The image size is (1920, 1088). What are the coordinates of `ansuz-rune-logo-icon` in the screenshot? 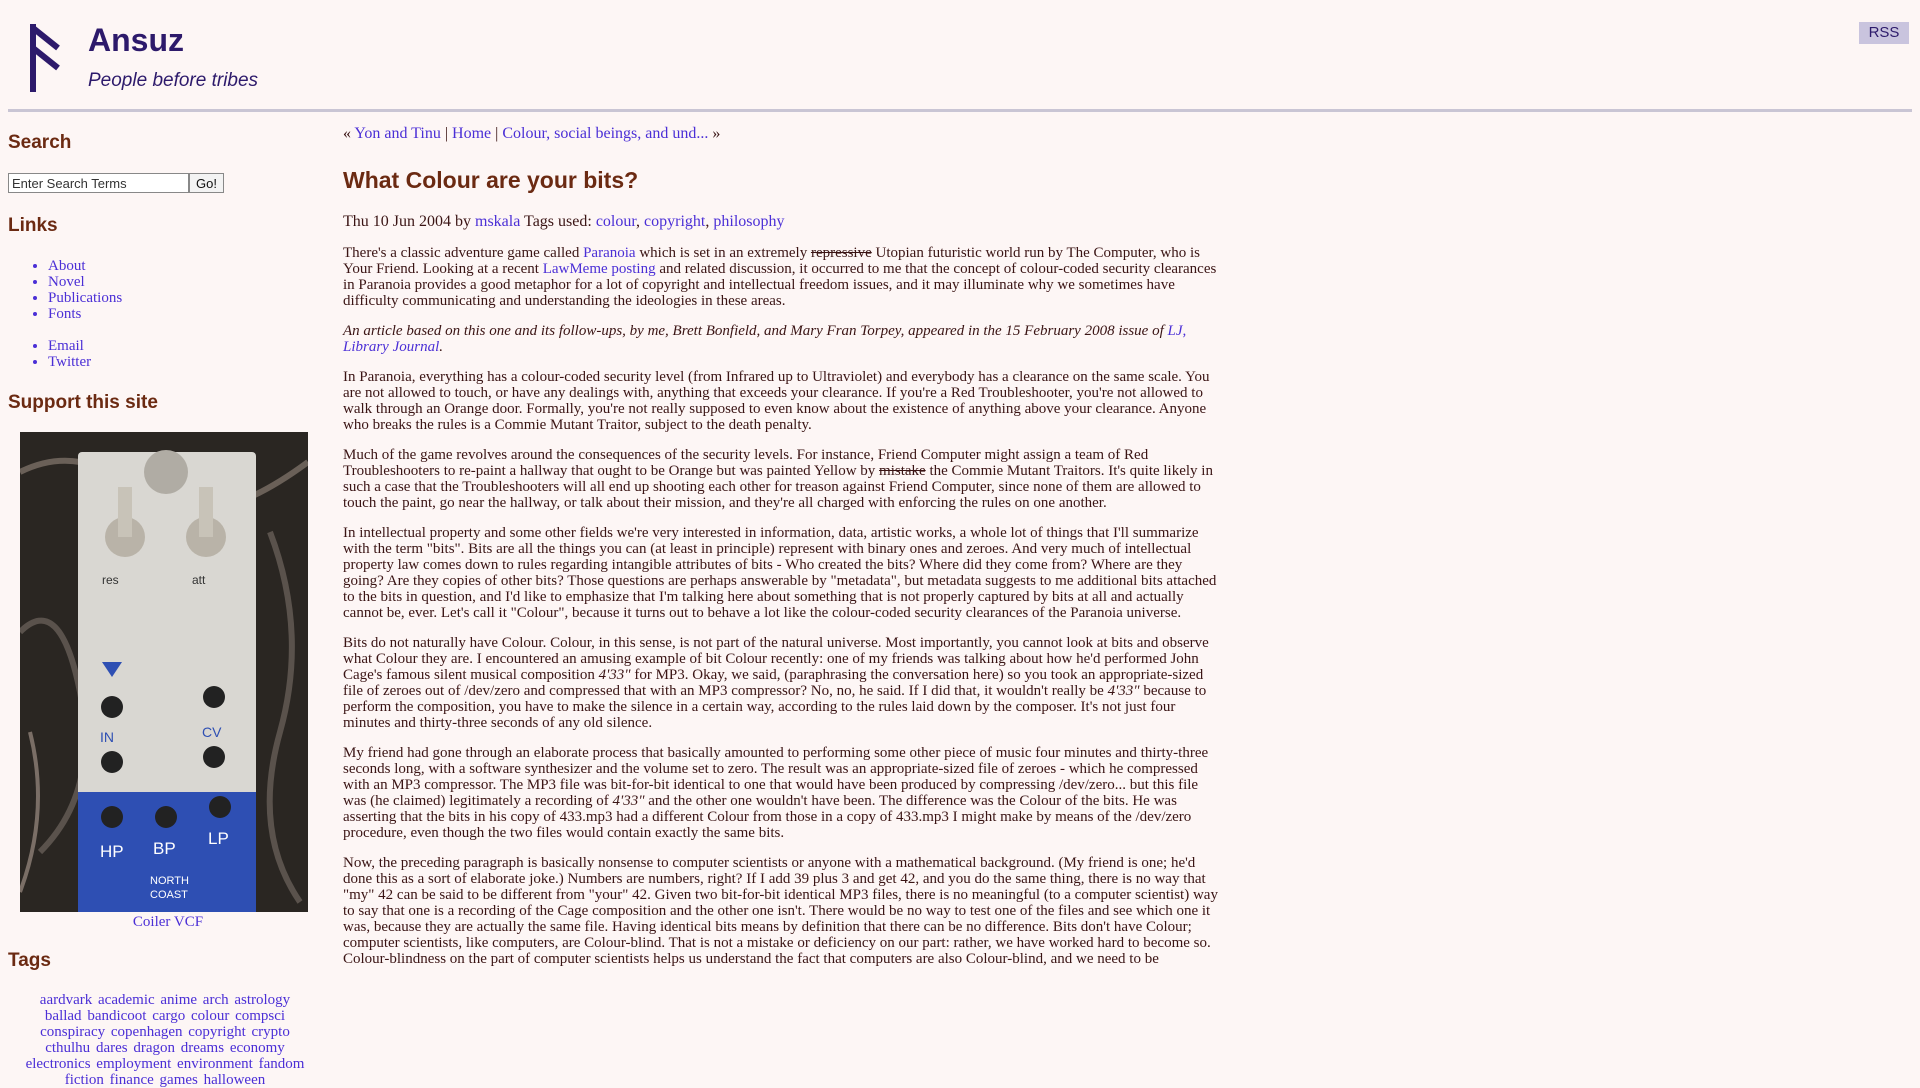 It's located at (47, 58).